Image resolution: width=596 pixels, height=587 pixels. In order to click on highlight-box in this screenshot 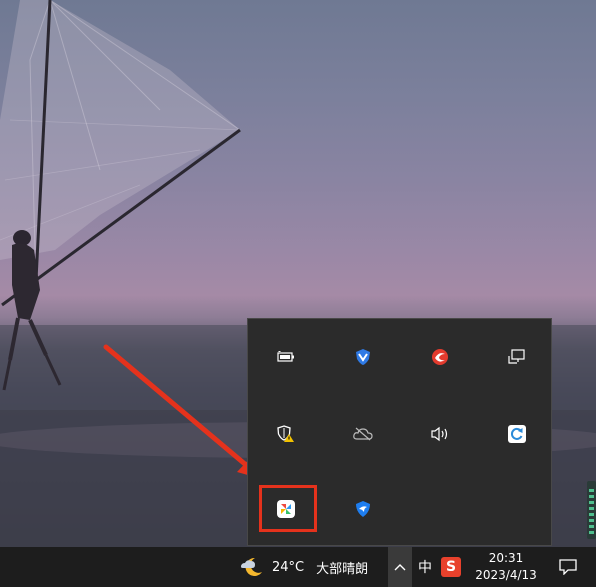, I will do `click(288, 508)`.